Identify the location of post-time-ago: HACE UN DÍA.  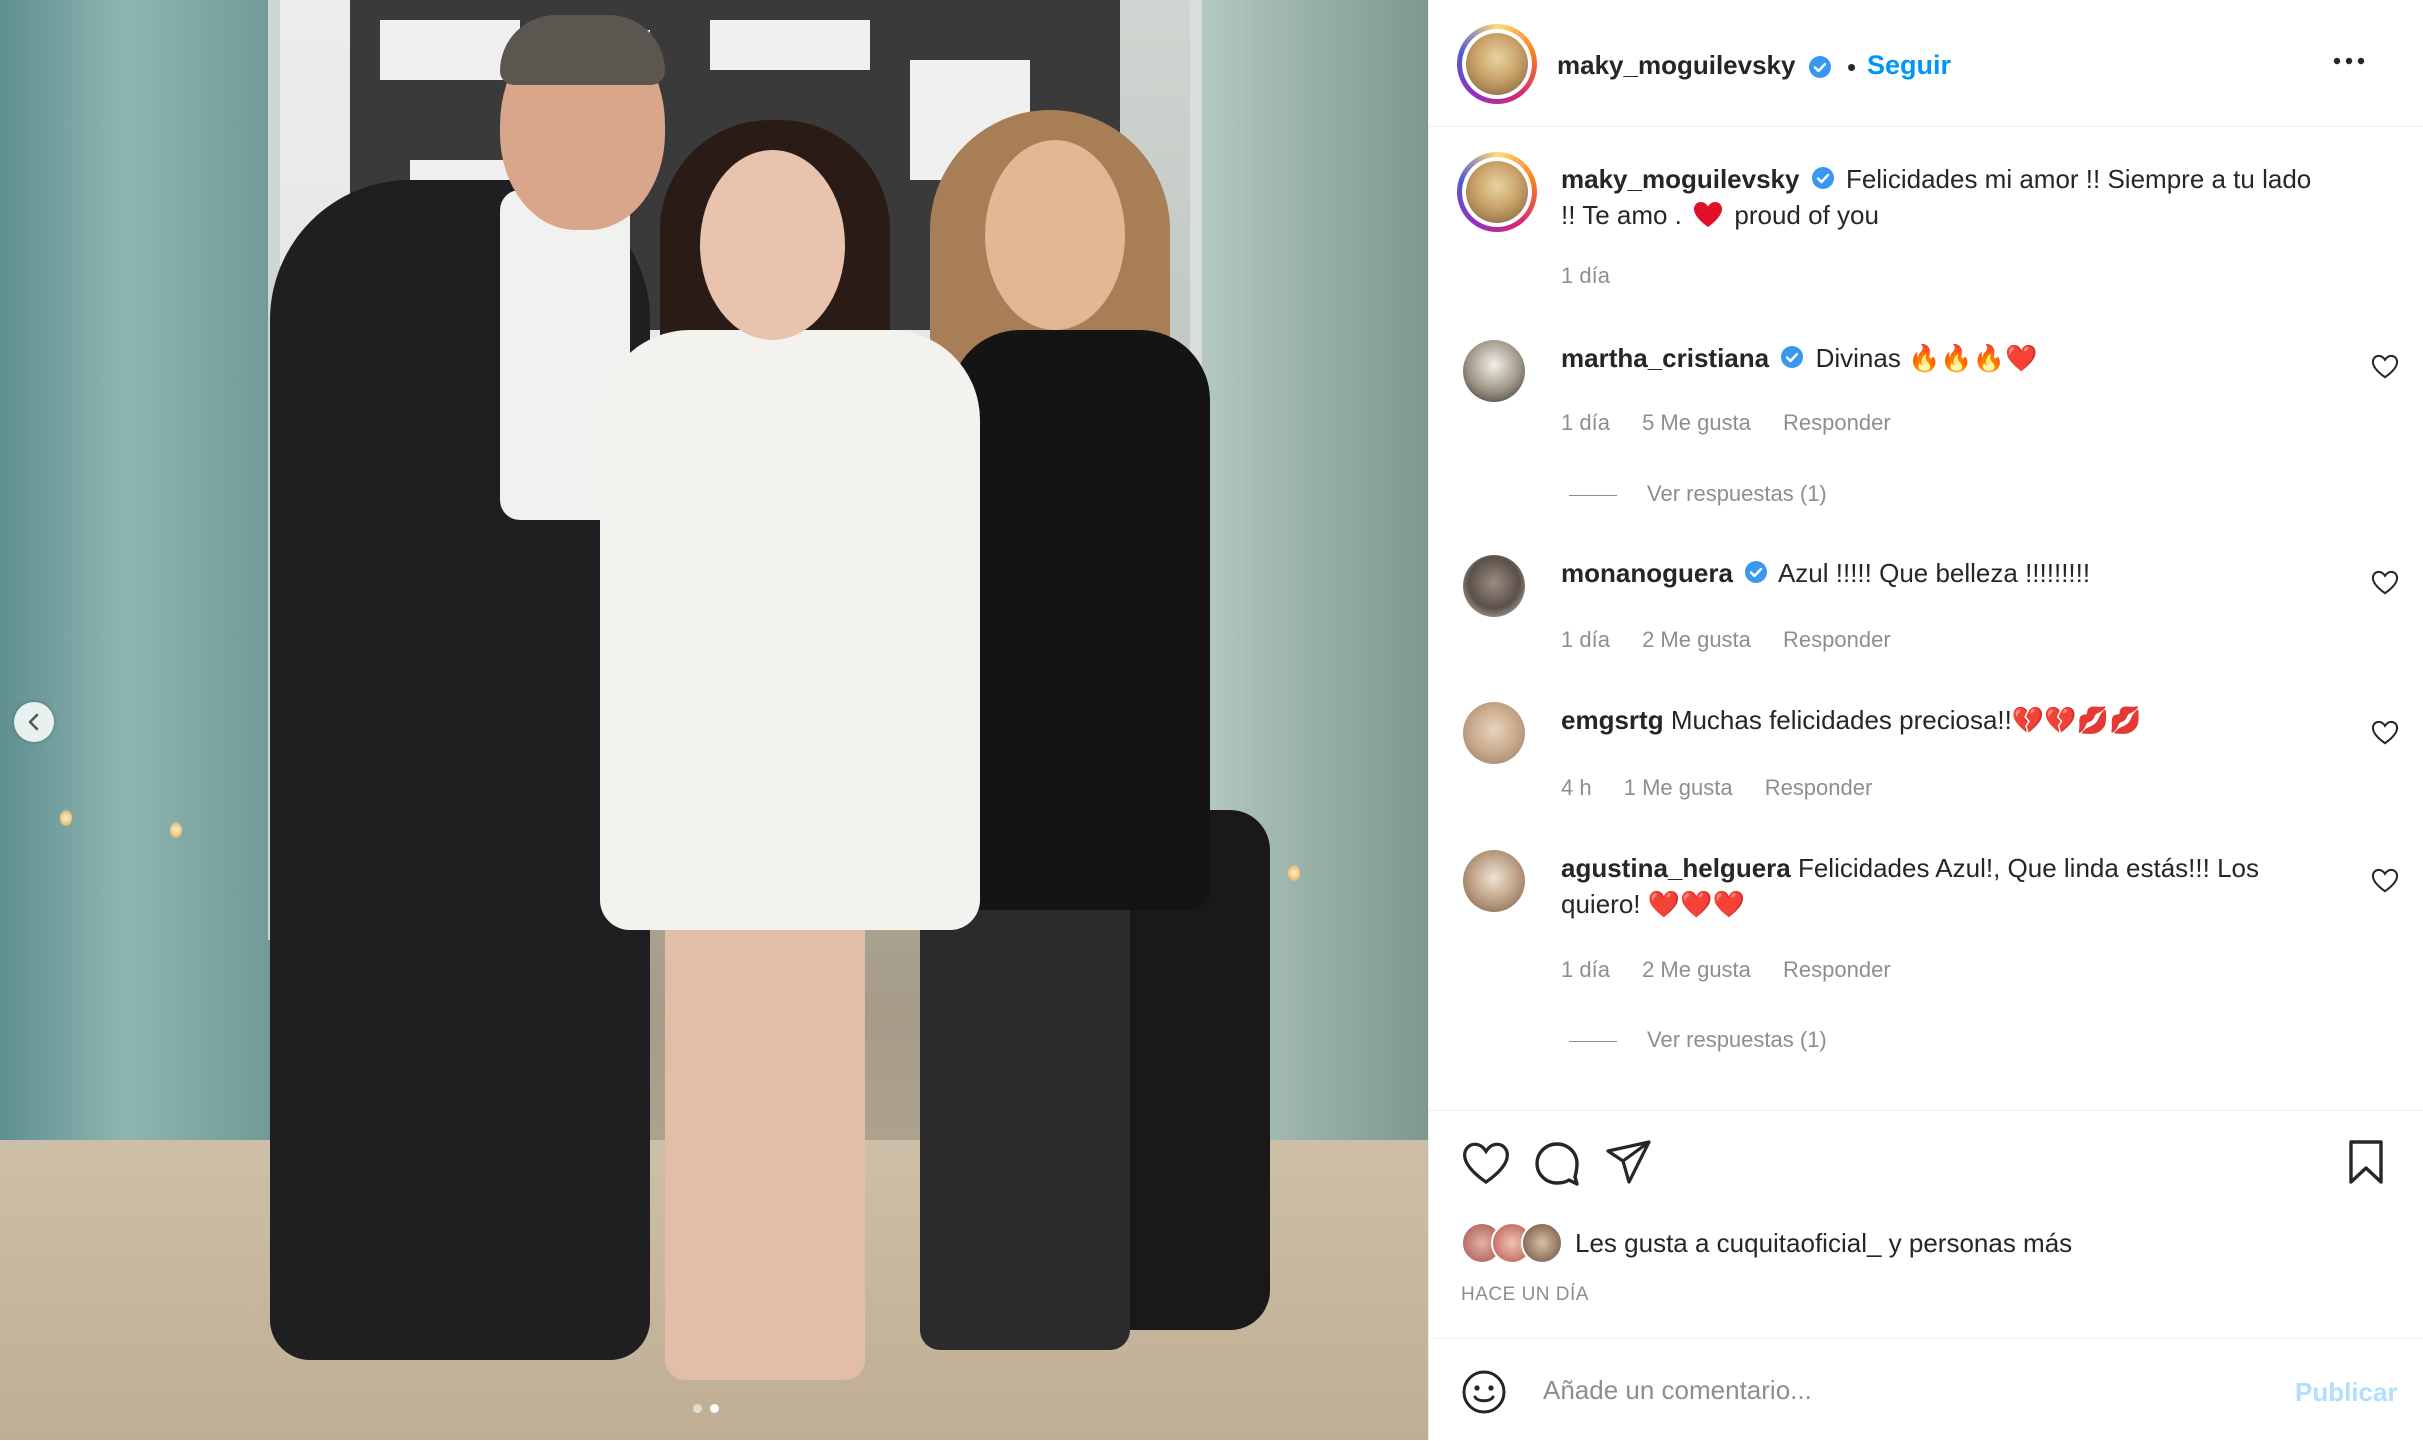
(1525, 1294).